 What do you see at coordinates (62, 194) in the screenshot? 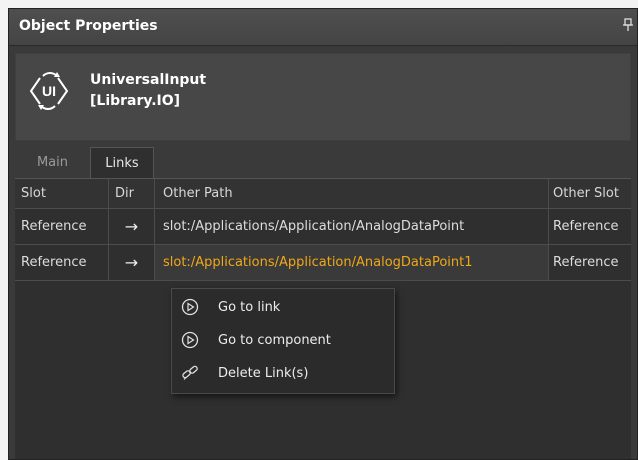
I see `column-header-slot: Slot` at bounding box center [62, 194].